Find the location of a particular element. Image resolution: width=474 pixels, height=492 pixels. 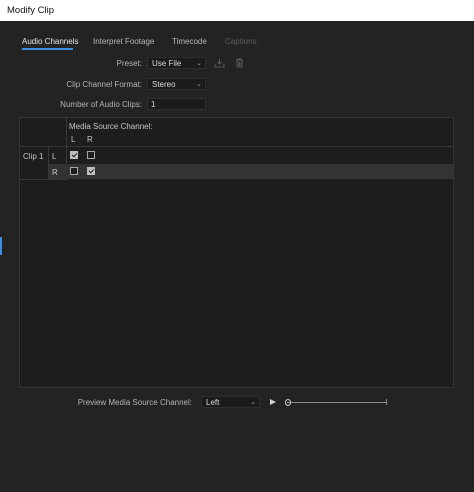

selected-row-highlight is located at coordinates (250, 171).